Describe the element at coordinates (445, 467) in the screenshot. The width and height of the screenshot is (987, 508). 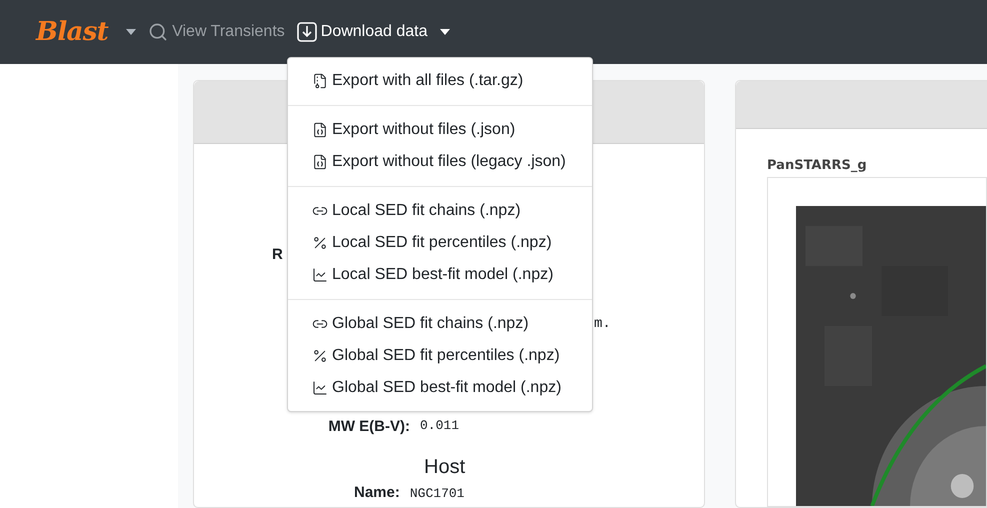
I see `section-heading: Host` at that location.